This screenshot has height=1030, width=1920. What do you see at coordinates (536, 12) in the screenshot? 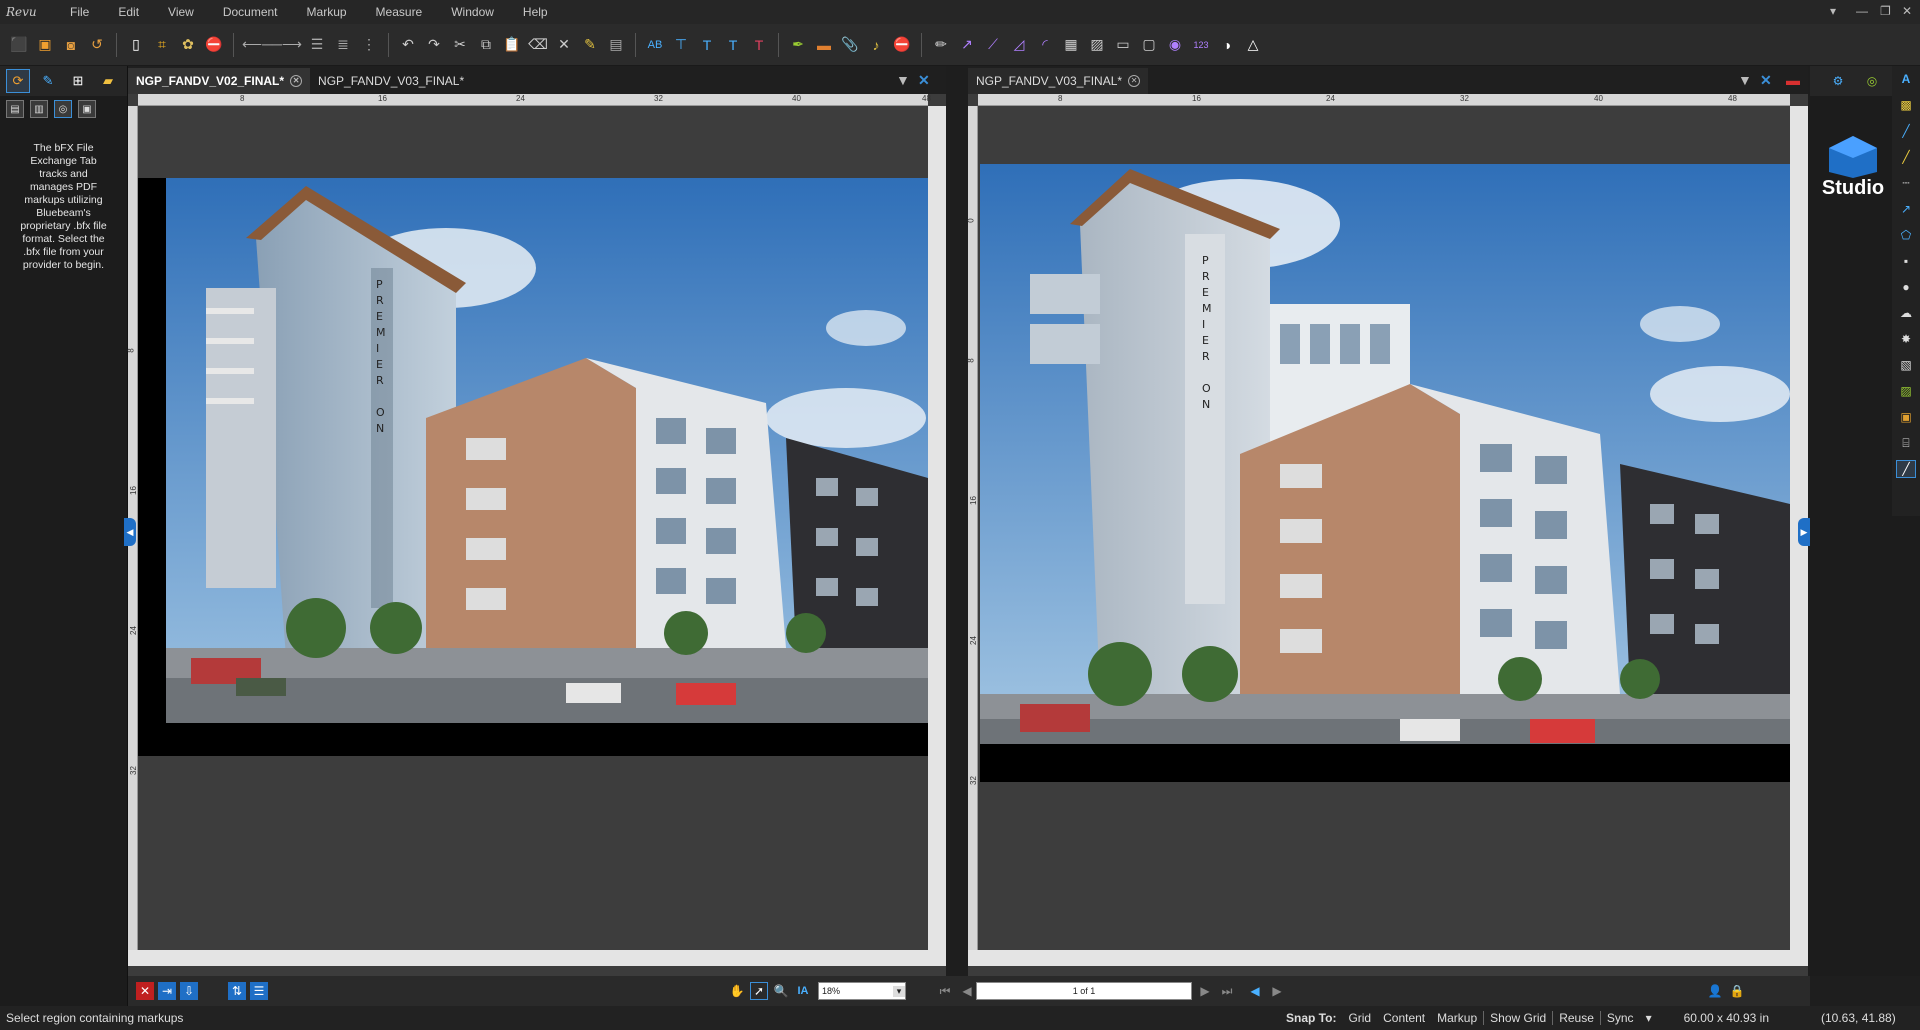
I see `menu-help: Help` at bounding box center [536, 12].